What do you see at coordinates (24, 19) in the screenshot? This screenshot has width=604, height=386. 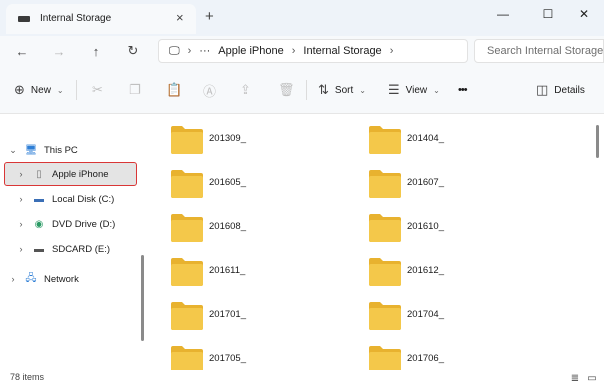 I see `drive-icon` at bounding box center [24, 19].